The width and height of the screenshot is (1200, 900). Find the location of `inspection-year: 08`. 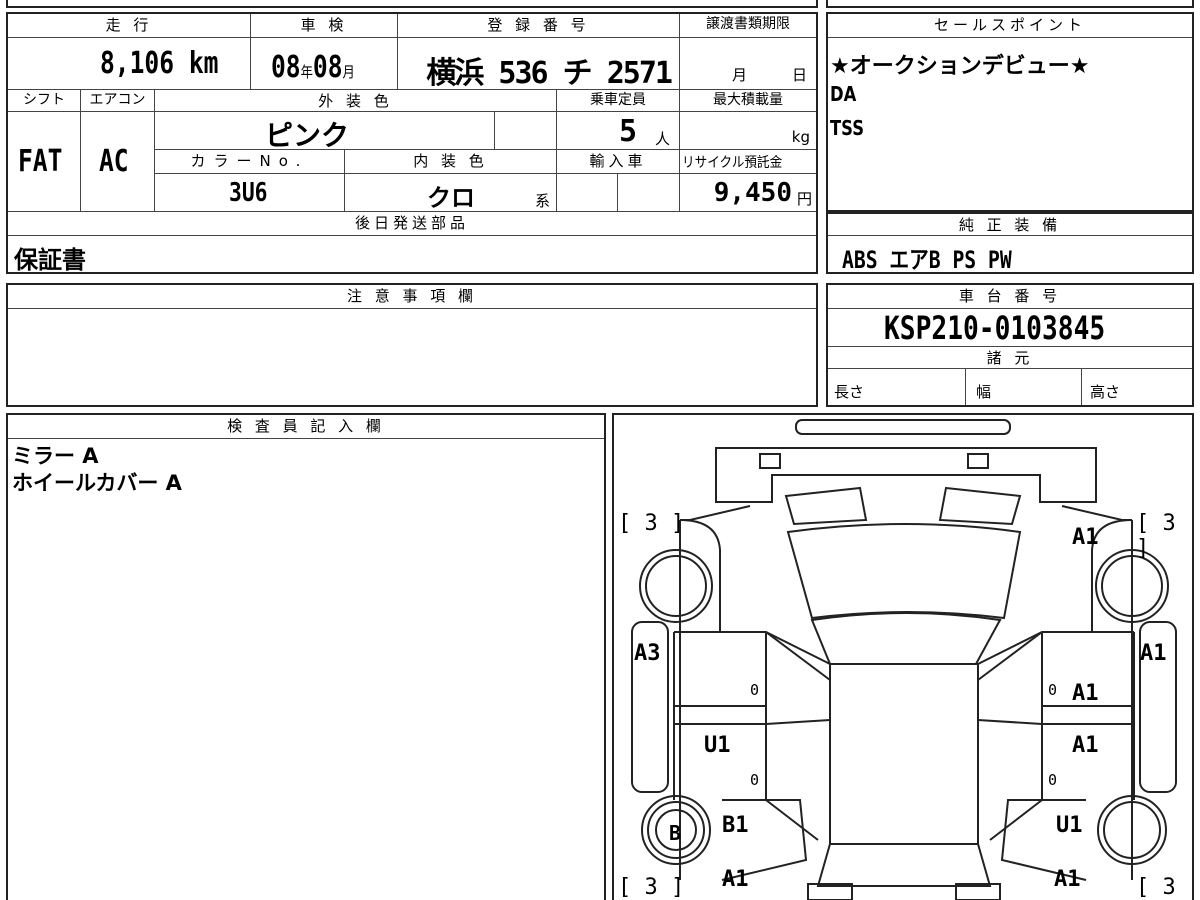

inspection-year: 08 is located at coordinates (286, 67).